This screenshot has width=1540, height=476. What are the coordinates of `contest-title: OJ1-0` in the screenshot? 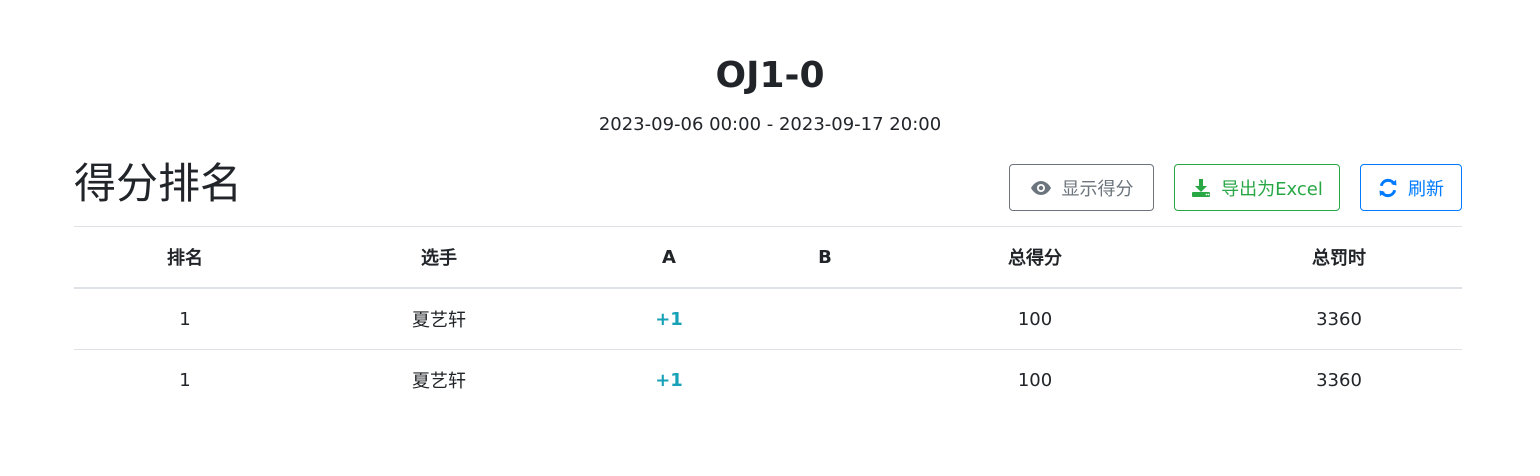 It's located at (770, 75).